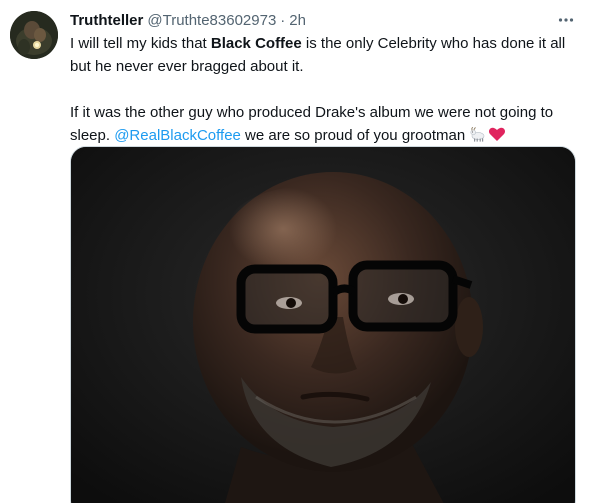  What do you see at coordinates (297, 20) in the screenshot?
I see `timestamp: 2h` at bounding box center [297, 20].